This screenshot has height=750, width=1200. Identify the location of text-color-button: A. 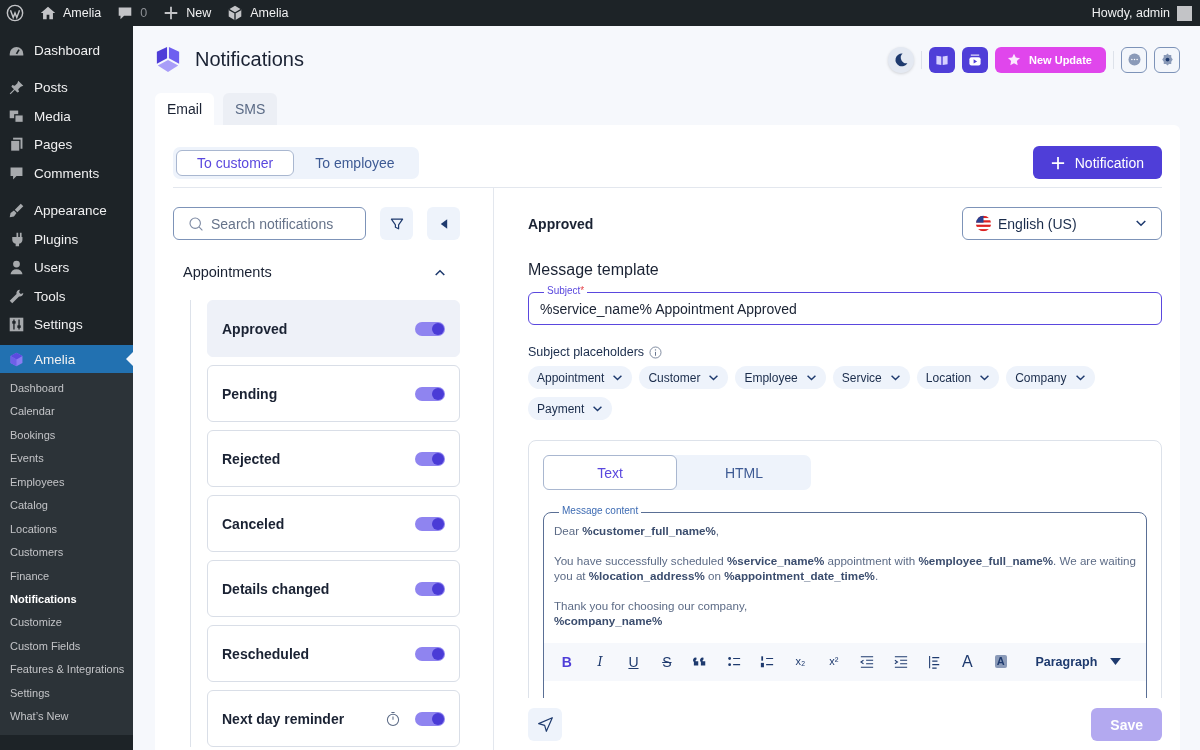
(967, 661).